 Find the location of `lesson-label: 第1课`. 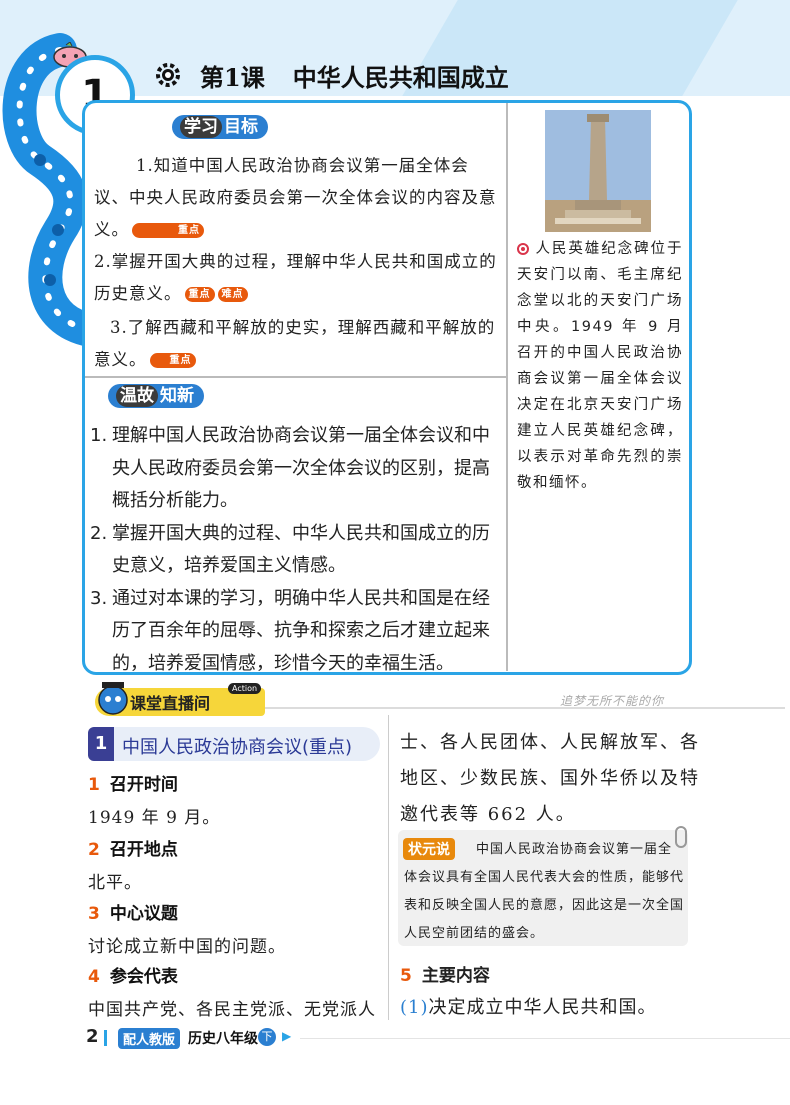

lesson-label: 第1课 is located at coordinates (232, 77).